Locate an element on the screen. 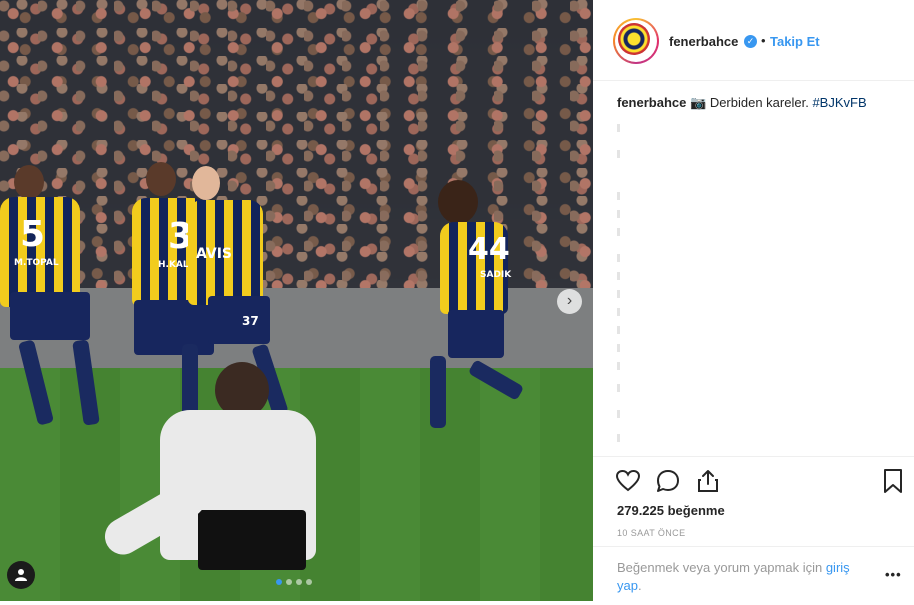 This screenshot has width=914, height=605. tagged-users-button is located at coordinates (21, 575).